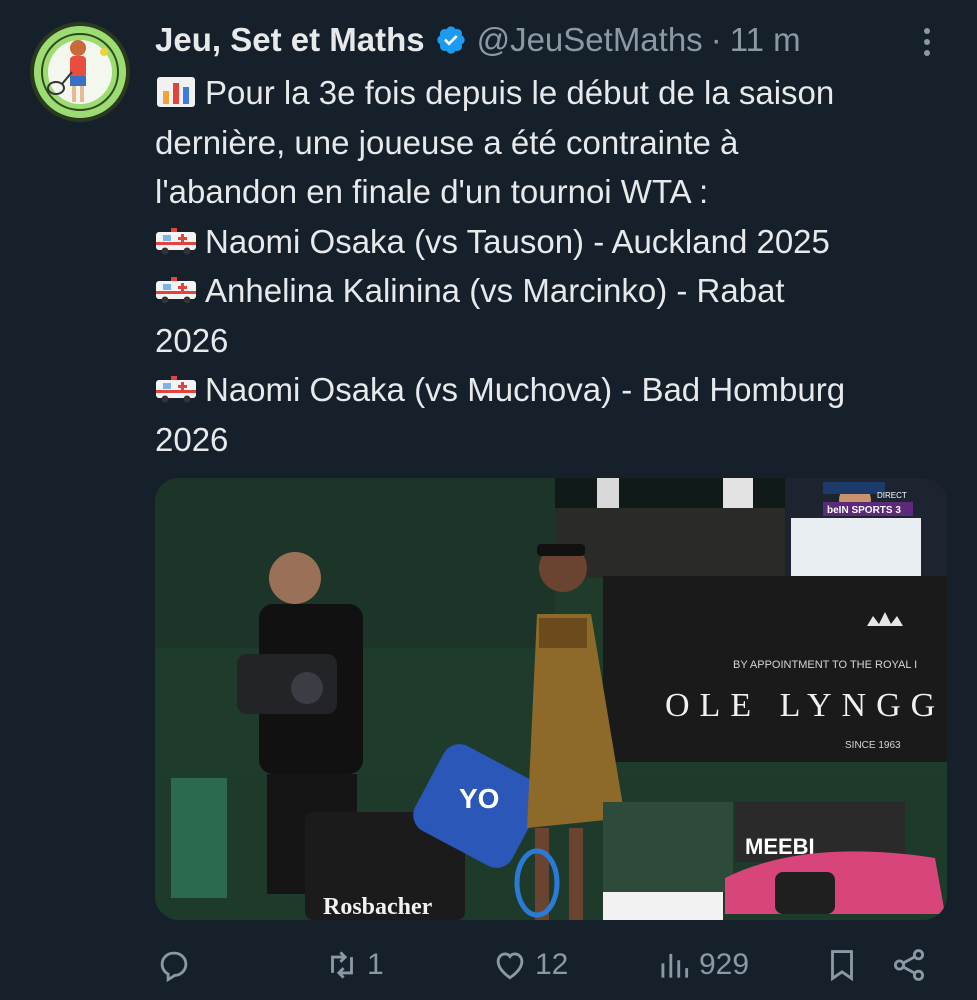 Image resolution: width=977 pixels, height=1000 pixels. Describe the element at coordinates (451, 40) in the screenshot. I see `verified-badge-icon` at that location.